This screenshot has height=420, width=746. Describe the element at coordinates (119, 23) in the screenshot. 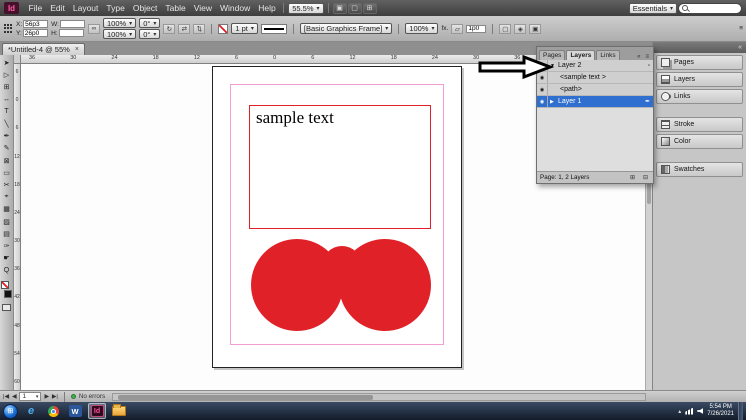

I see `scale-x-combo: 100%` at that location.